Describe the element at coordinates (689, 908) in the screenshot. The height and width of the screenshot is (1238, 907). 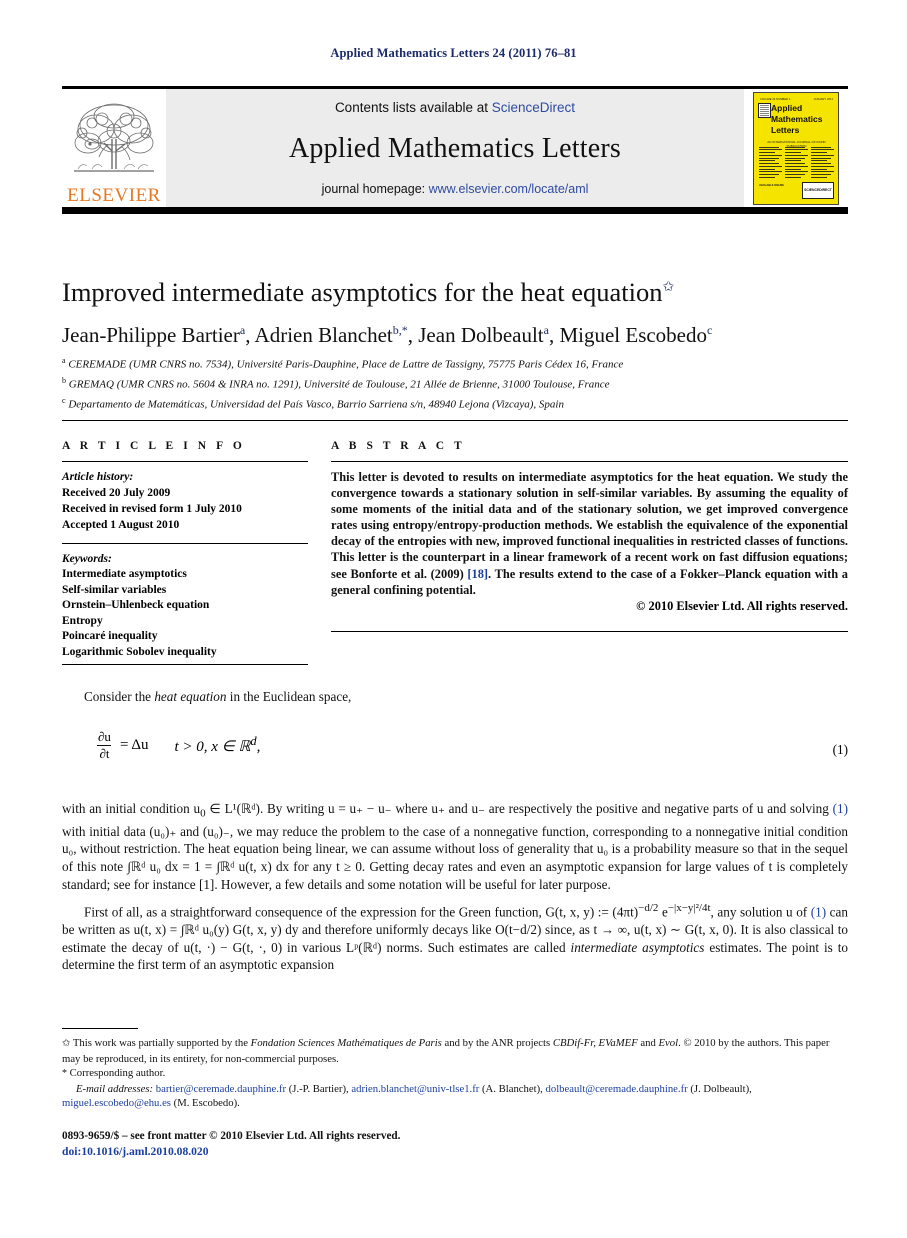
I see `p3-green-exponent: −|x−y|²/4t` at that location.